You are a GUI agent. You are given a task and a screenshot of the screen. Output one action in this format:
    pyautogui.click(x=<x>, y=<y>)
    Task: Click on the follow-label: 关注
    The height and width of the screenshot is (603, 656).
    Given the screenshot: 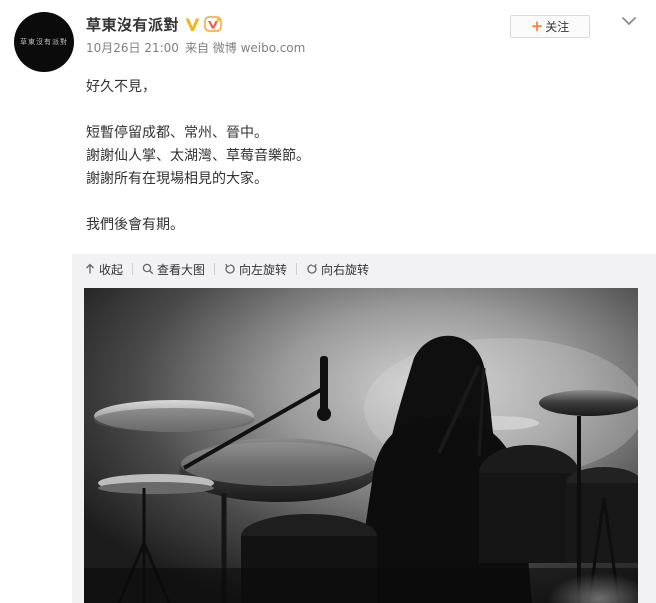 What is the action you would take?
    pyautogui.click(x=557, y=27)
    